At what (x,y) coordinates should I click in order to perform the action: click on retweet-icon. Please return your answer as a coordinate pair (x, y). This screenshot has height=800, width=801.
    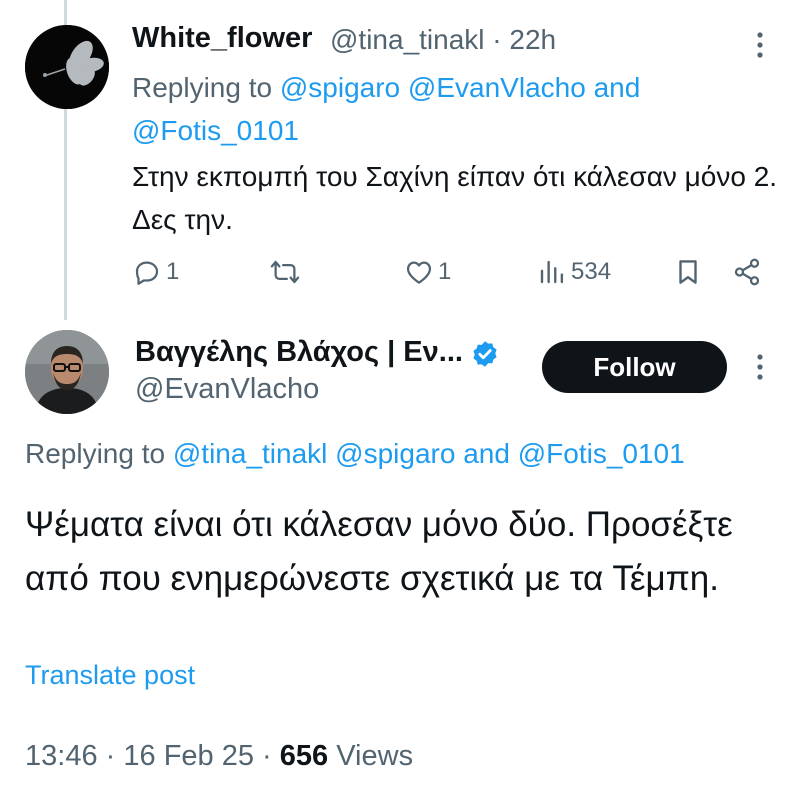
    Looking at the image, I should click on (285, 272).